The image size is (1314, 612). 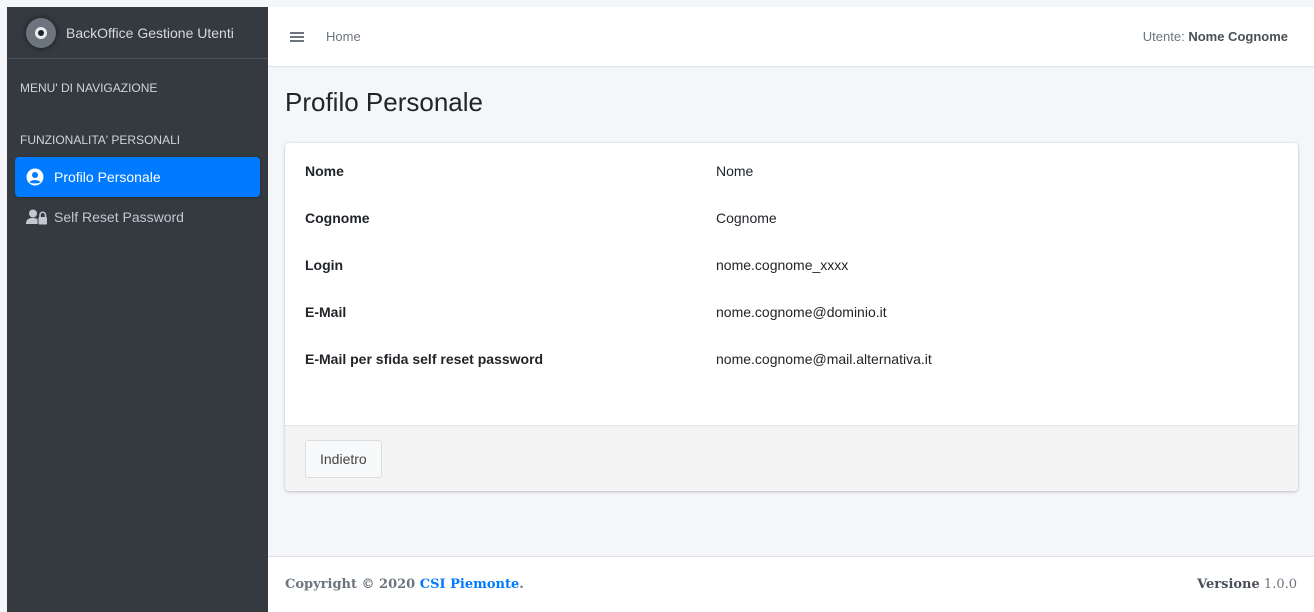 What do you see at coordinates (791, 37) in the screenshot?
I see `top-navbar: Home Utente: Nome Cognome` at bounding box center [791, 37].